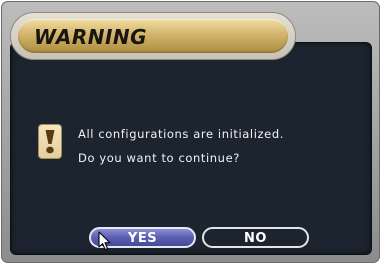  Describe the element at coordinates (91, 37) in the screenshot. I see `dialog-title: WARNING` at that location.